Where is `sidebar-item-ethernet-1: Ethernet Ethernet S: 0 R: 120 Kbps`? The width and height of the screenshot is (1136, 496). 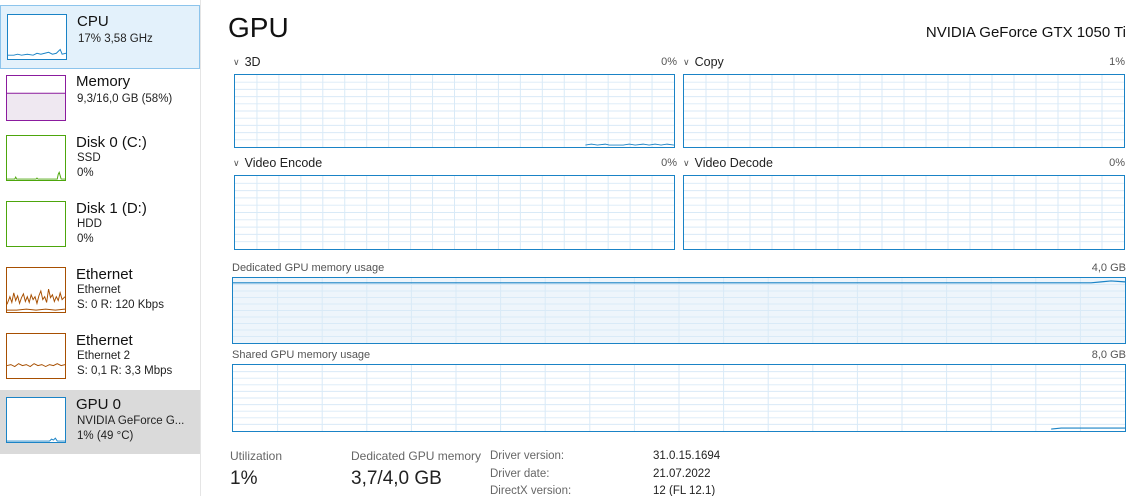
sidebar-item-ethernet-1: Ethernet Ethernet S: 0 R: 120 Kbps is located at coordinates (100, 297).